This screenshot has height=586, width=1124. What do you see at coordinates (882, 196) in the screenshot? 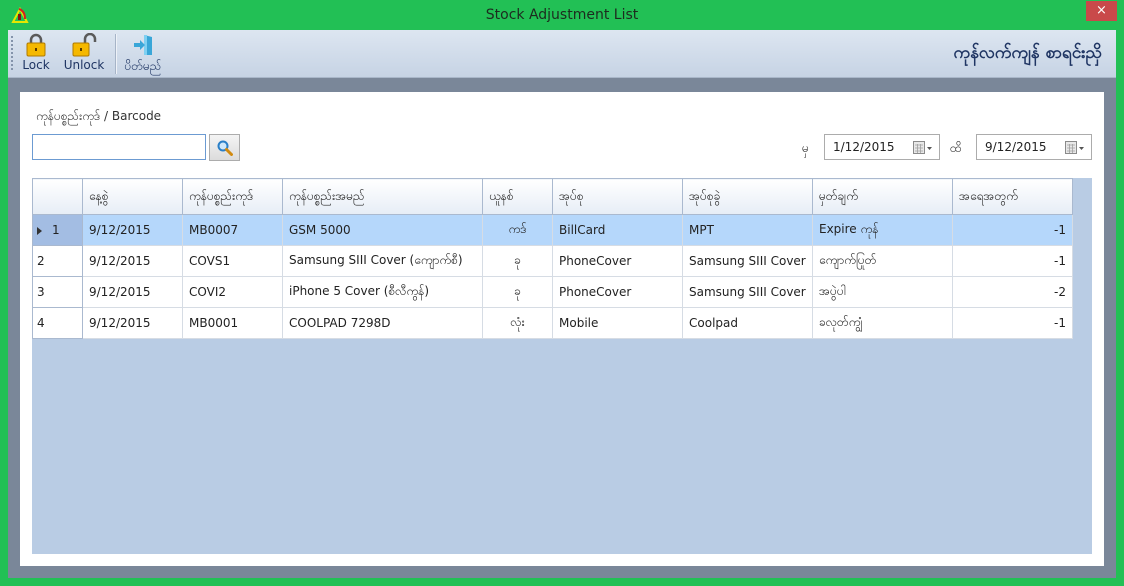
I see `column-header-remark: မှတ်ချက်` at bounding box center [882, 196].